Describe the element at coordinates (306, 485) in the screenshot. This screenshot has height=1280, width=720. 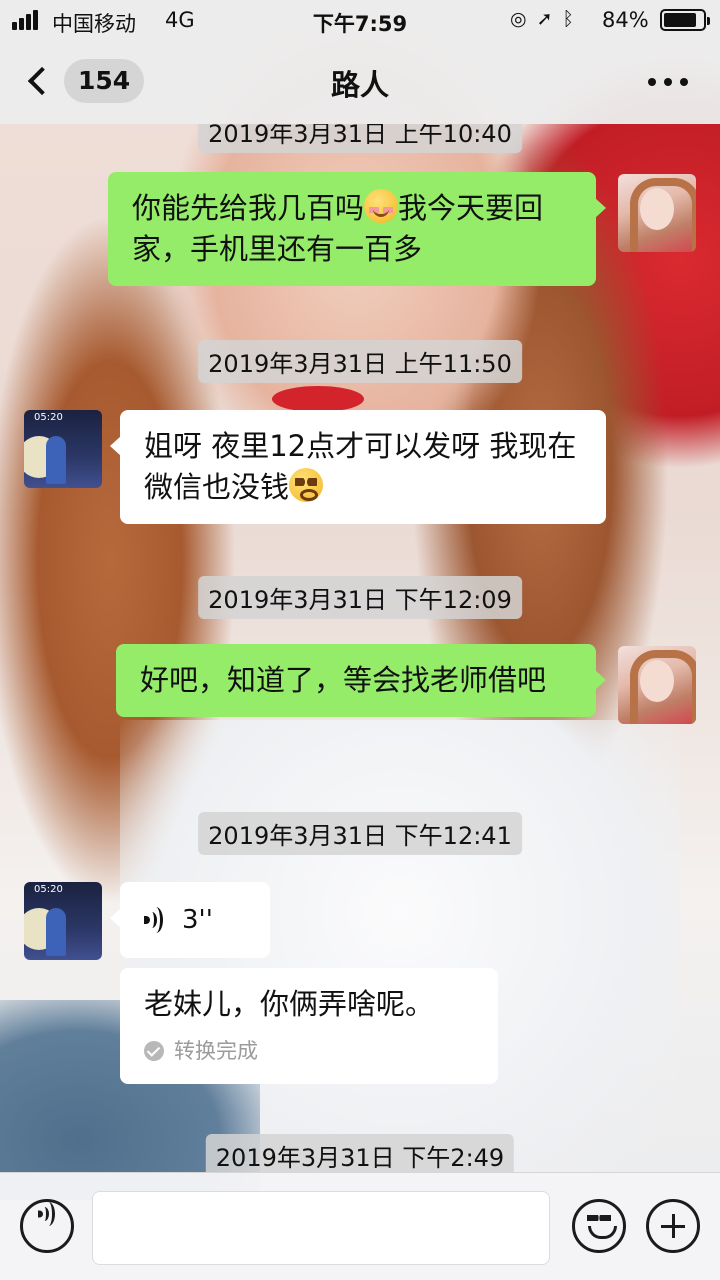
I see `dizzy-emoji-icon` at that location.